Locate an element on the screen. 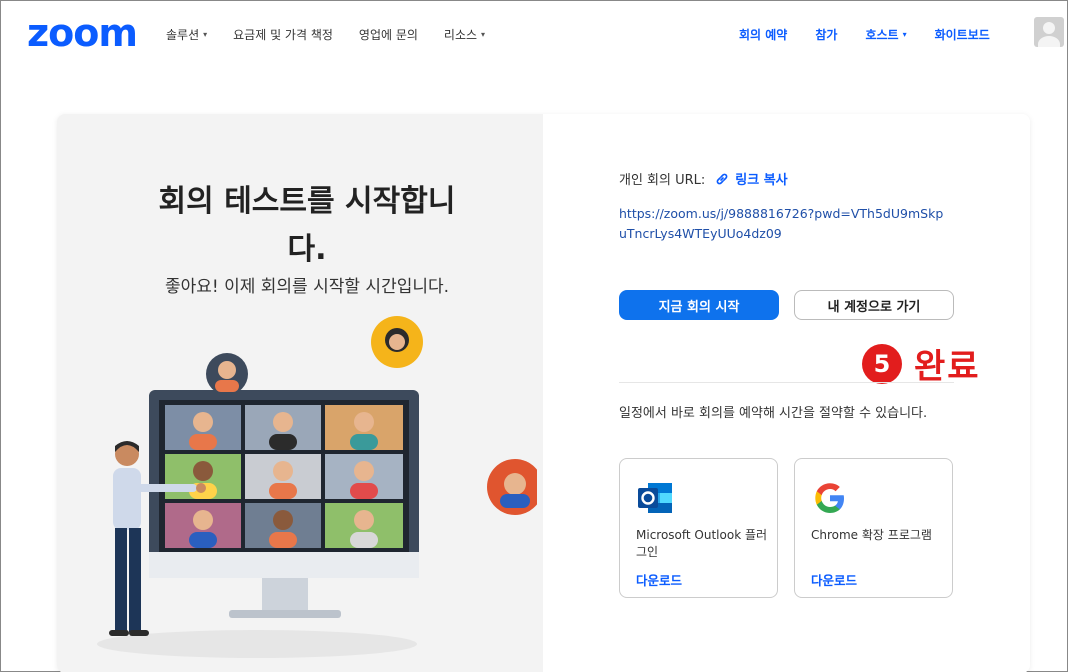 The height and width of the screenshot is (672, 1068). user-avatar-icon is located at coordinates (1049, 32).